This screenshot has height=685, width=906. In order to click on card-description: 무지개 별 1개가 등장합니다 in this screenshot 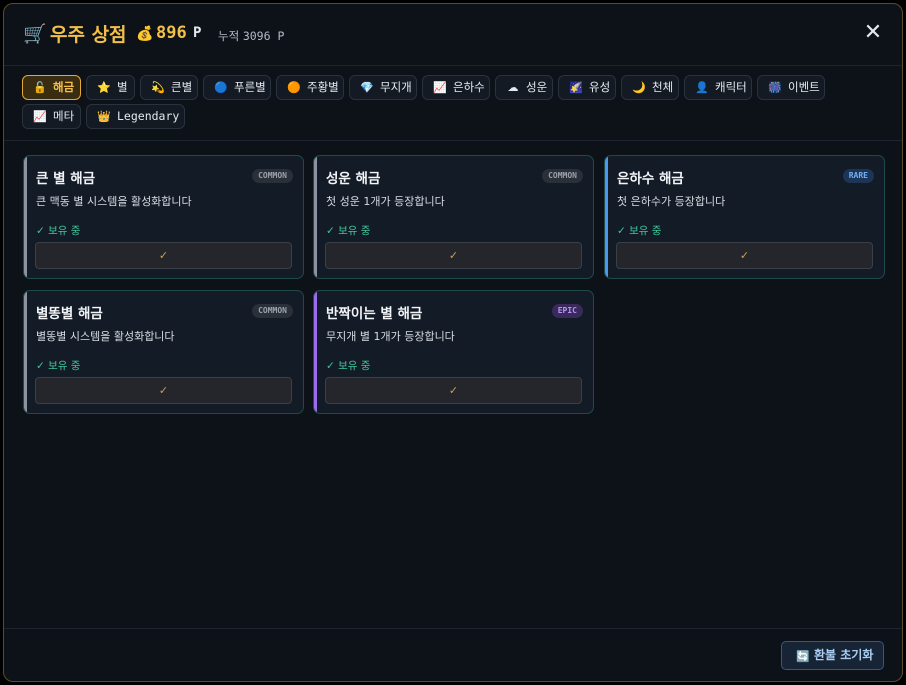, I will do `click(390, 336)`.